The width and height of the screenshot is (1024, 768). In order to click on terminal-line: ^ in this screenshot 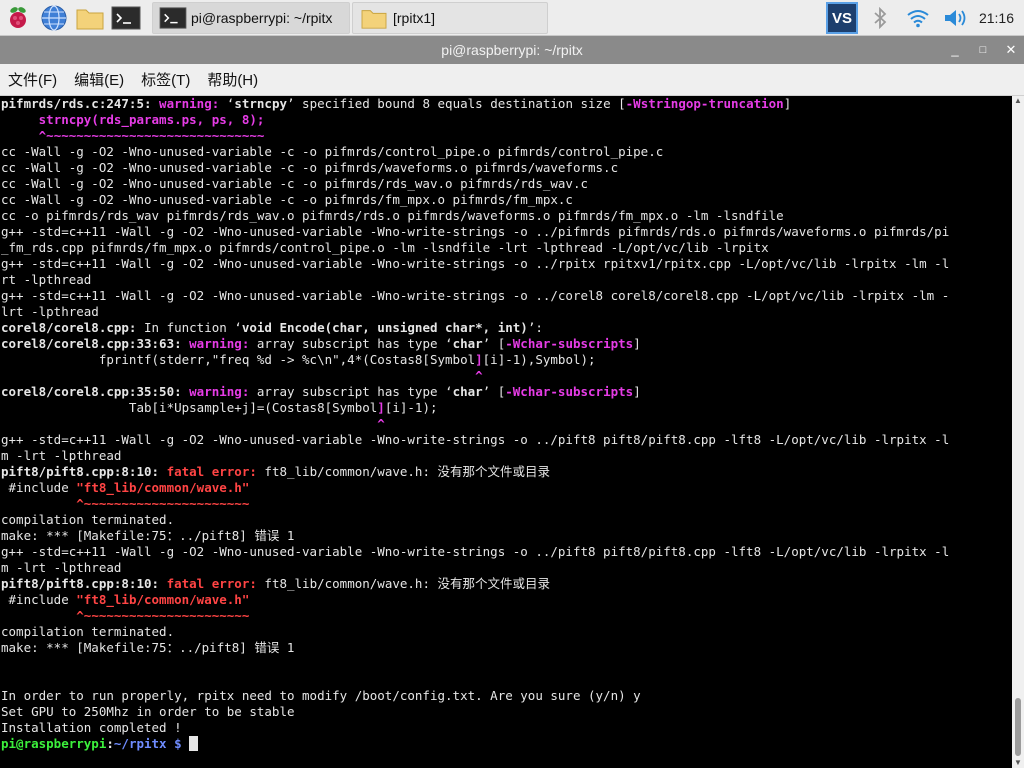, I will do `click(506, 424)`.